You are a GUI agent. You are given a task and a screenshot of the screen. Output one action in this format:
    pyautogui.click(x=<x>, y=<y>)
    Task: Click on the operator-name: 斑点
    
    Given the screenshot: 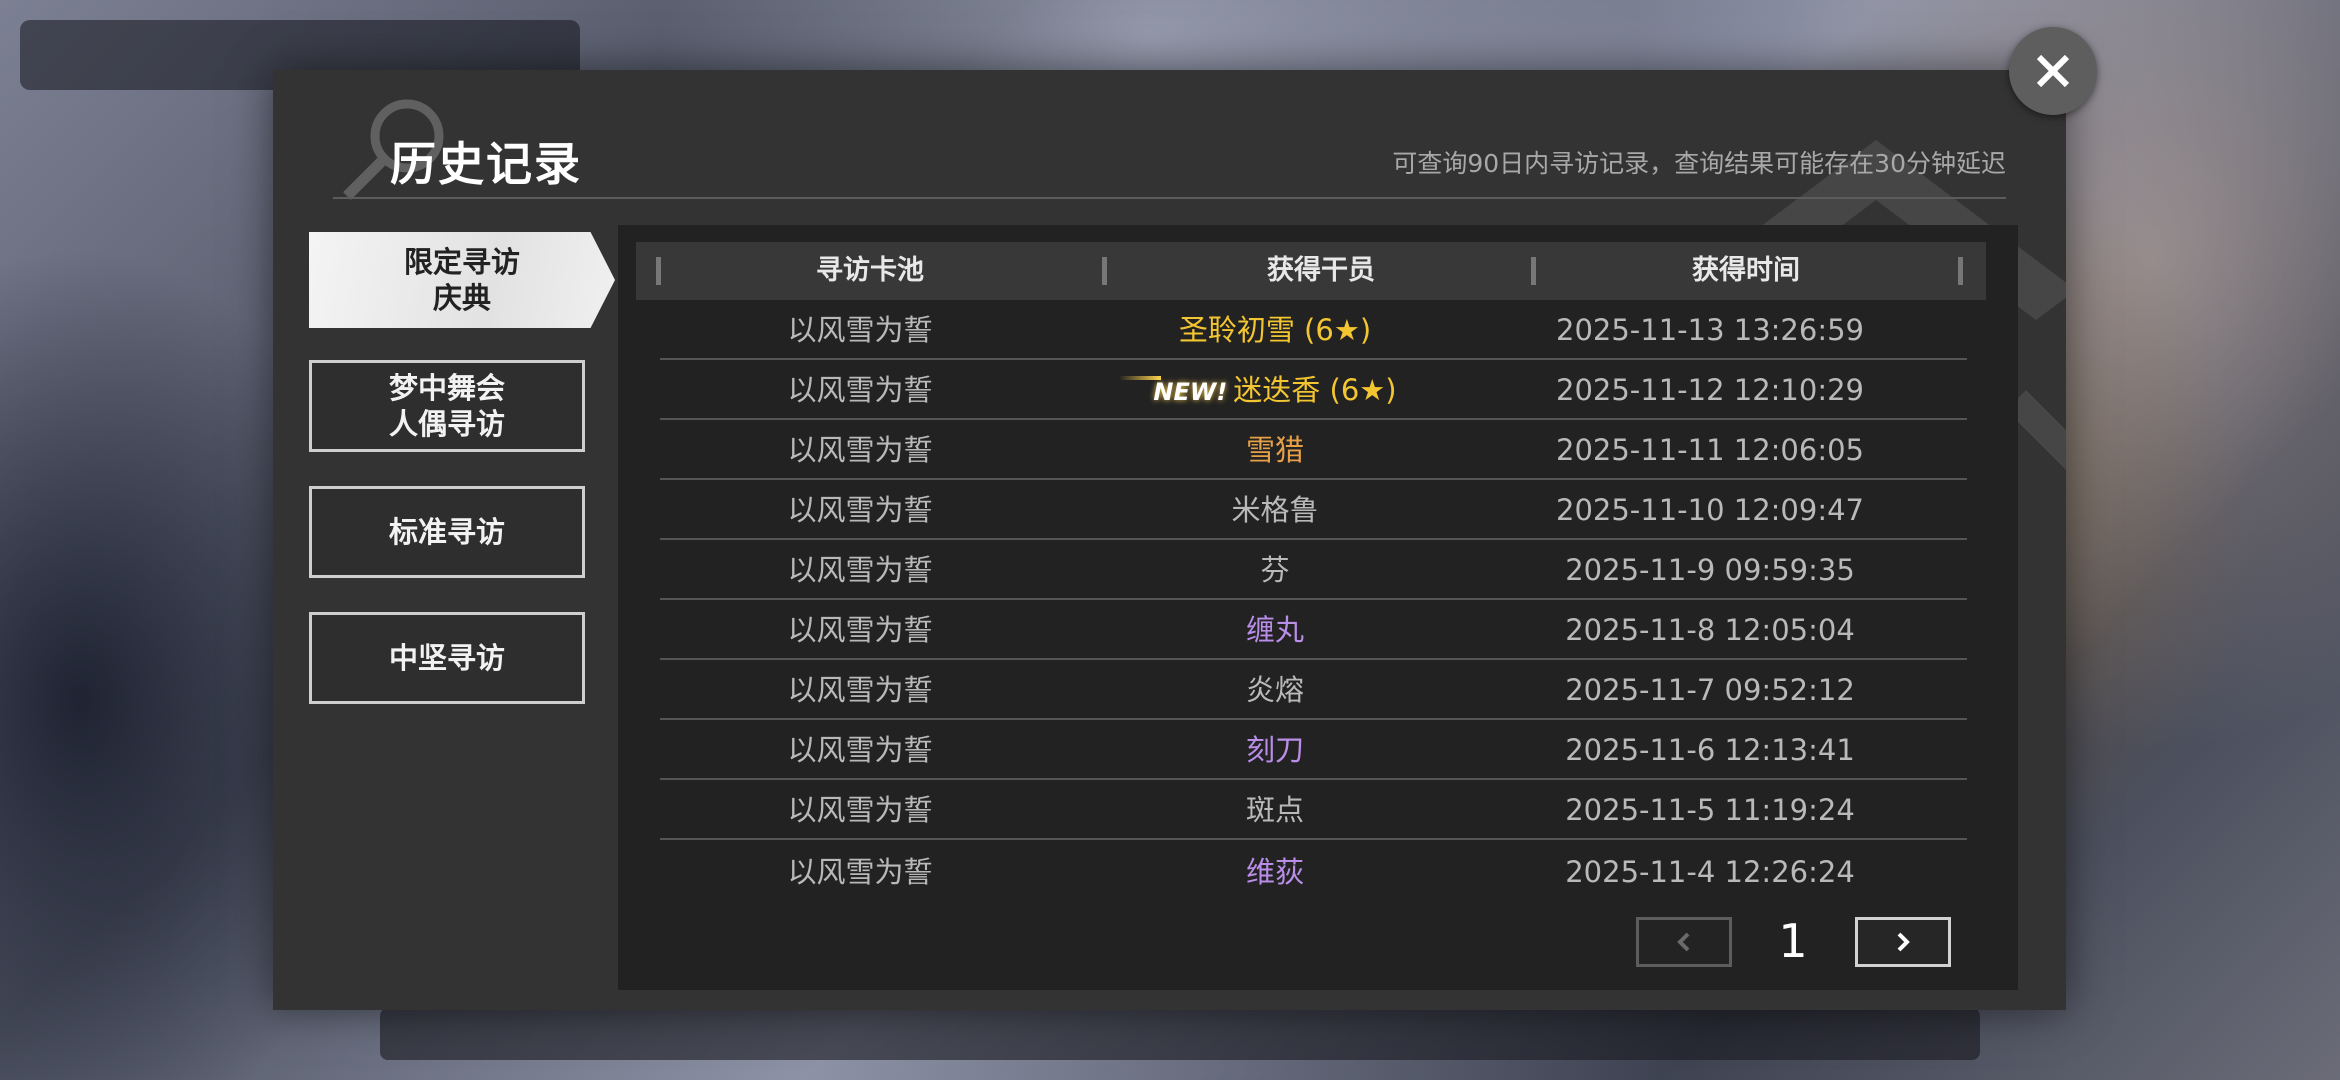 What is the action you would take?
    pyautogui.click(x=1274, y=810)
    